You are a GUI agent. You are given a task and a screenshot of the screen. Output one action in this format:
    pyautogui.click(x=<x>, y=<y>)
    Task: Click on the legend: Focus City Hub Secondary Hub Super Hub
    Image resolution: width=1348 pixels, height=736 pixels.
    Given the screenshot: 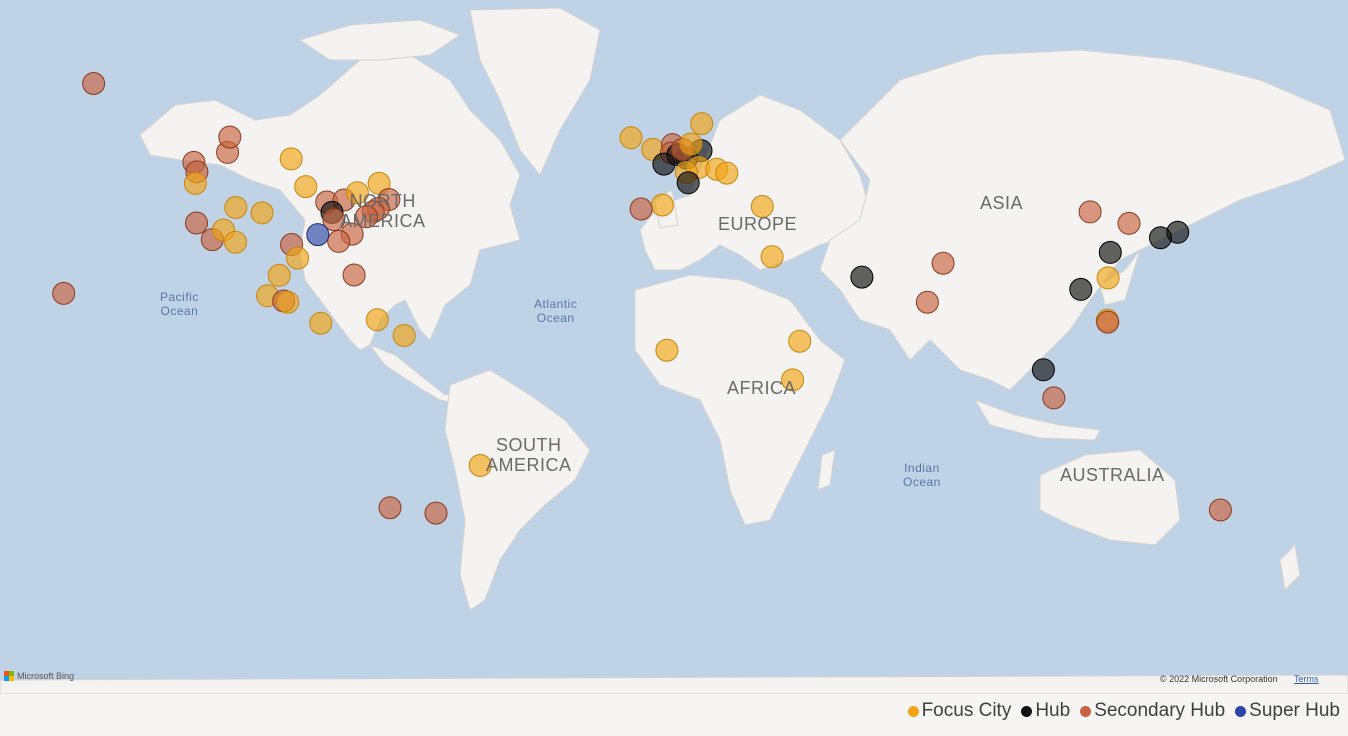 What is the action you would take?
    pyautogui.click(x=1123, y=711)
    